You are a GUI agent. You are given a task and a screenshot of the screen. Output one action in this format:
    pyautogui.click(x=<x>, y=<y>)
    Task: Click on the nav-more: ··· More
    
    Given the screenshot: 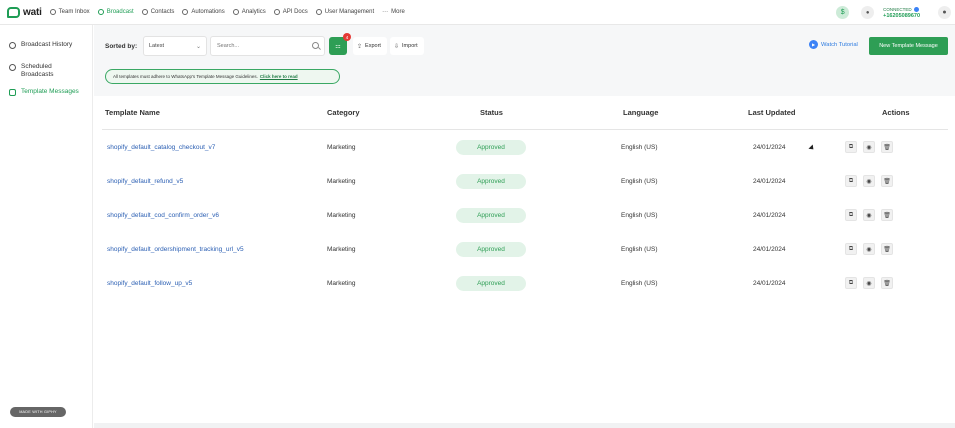 What is the action you would take?
    pyautogui.click(x=393, y=12)
    